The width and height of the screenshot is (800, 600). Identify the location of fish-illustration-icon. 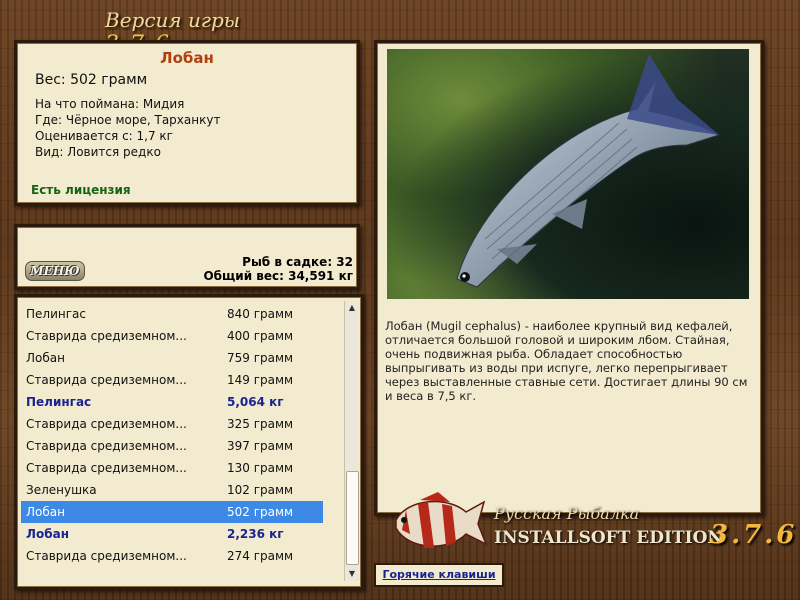
(588, 171).